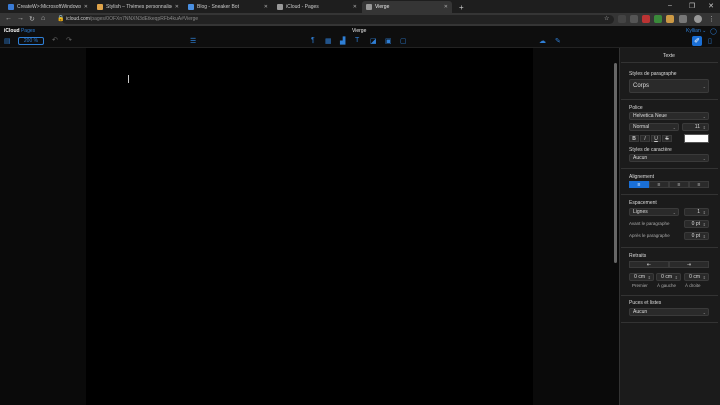 The image size is (720, 405). What do you see at coordinates (692, 6) in the screenshot?
I see `maximize-button: ❐` at bounding box center [692, 6].